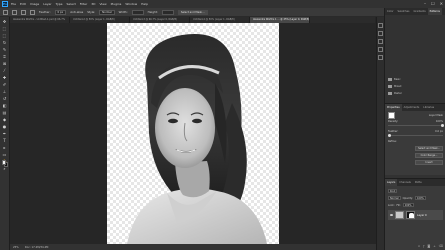 The height and width of the screenshot is (250, 445). What do you see at coordinates (415, 93) in the screenshot?
I see `group-row: Pastel` at bounding box center [415, 93].